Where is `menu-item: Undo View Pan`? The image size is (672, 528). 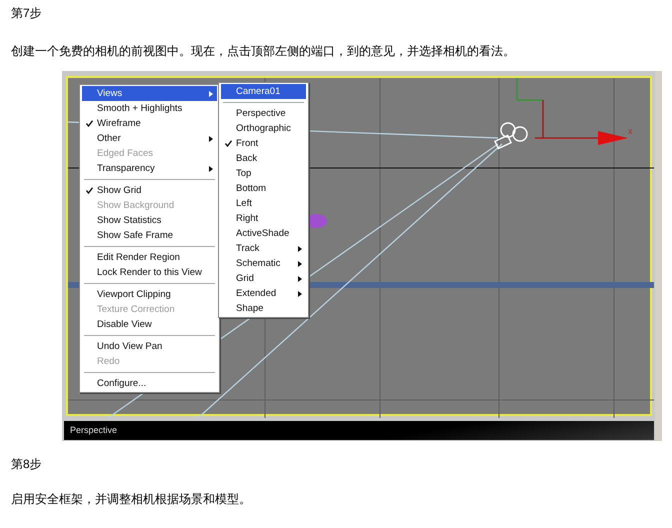
menu-item: Undo View Pan is located at coordinates (149, 346).